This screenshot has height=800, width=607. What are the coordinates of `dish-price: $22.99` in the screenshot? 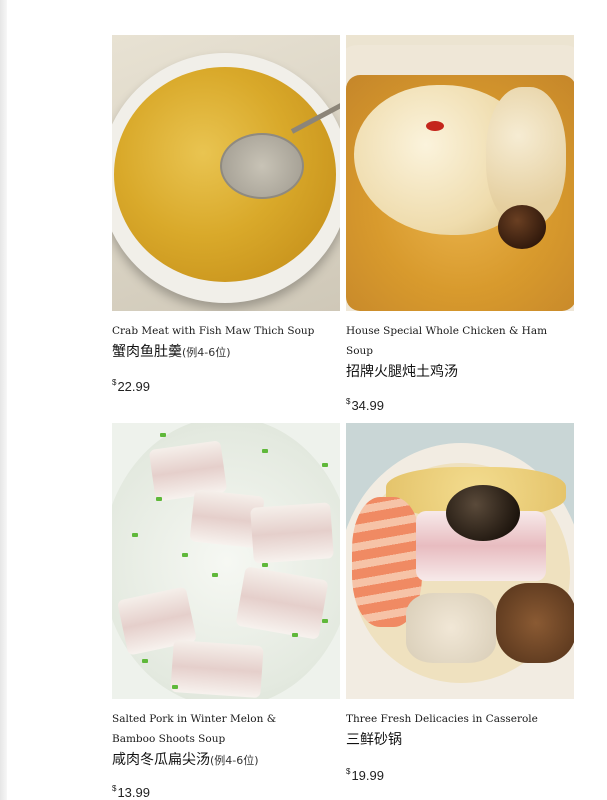 It's located at (131, 386).